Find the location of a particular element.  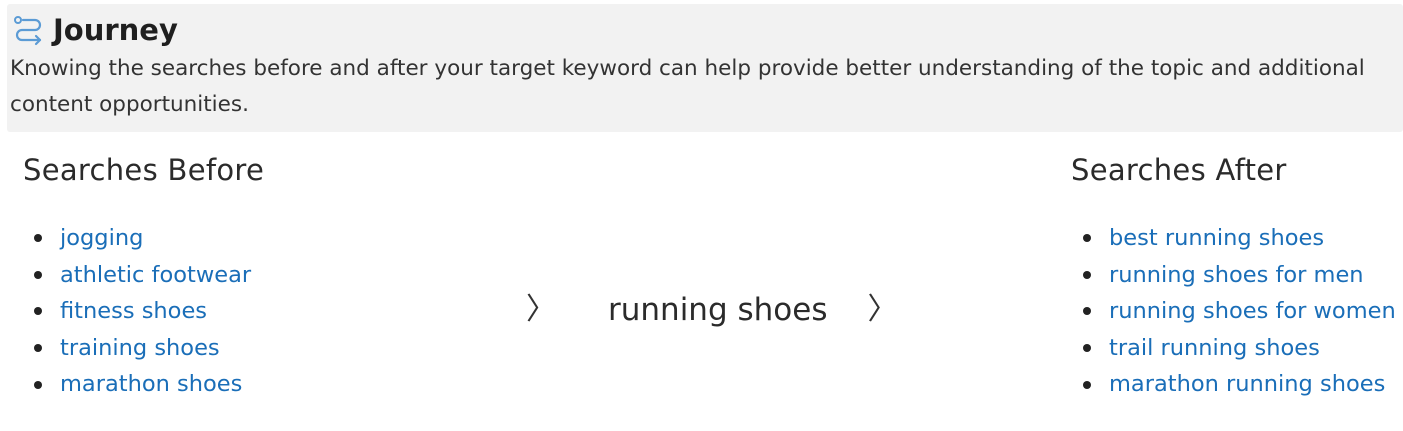

list-item: best running shoes is located at coordinates (1239, 238).